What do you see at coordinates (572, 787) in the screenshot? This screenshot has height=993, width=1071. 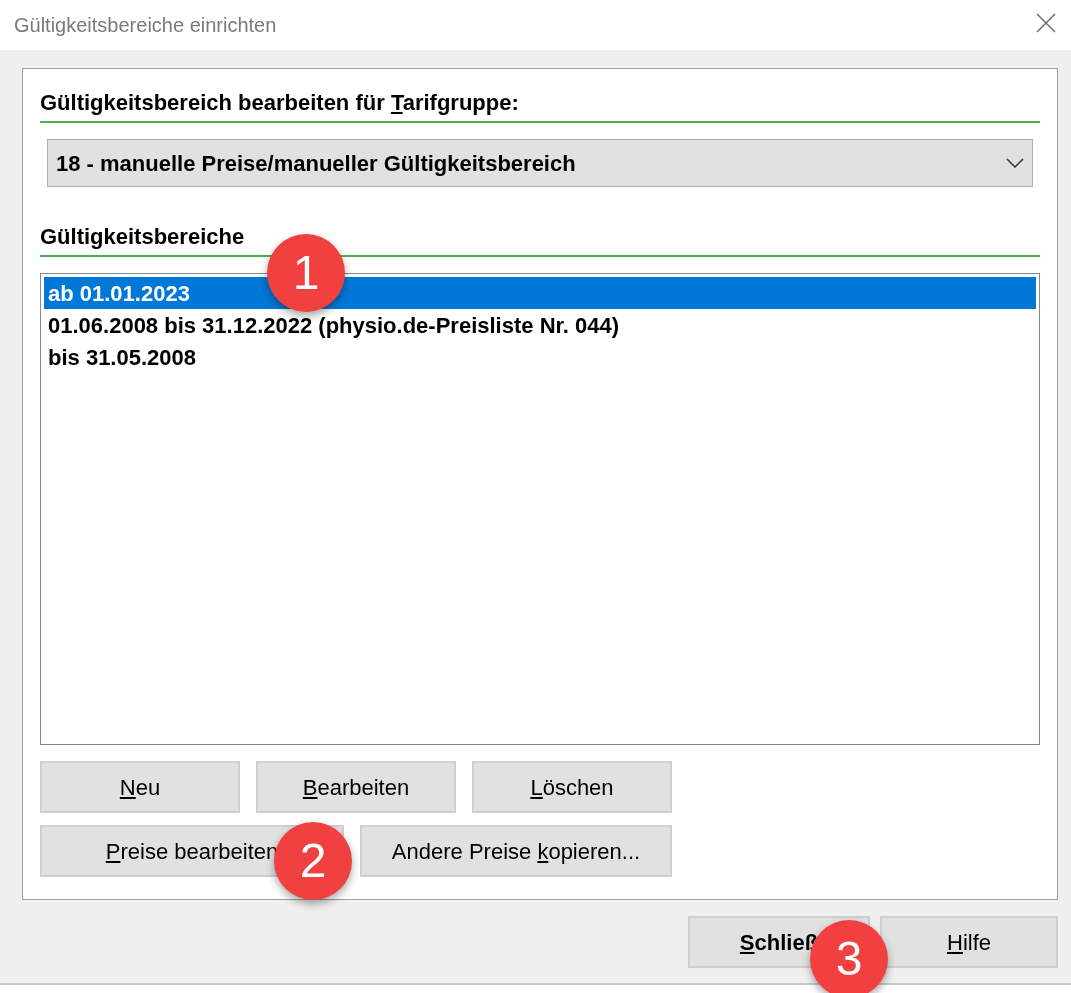 I see `action-button: Löschen` at bounding box center [572, 787].